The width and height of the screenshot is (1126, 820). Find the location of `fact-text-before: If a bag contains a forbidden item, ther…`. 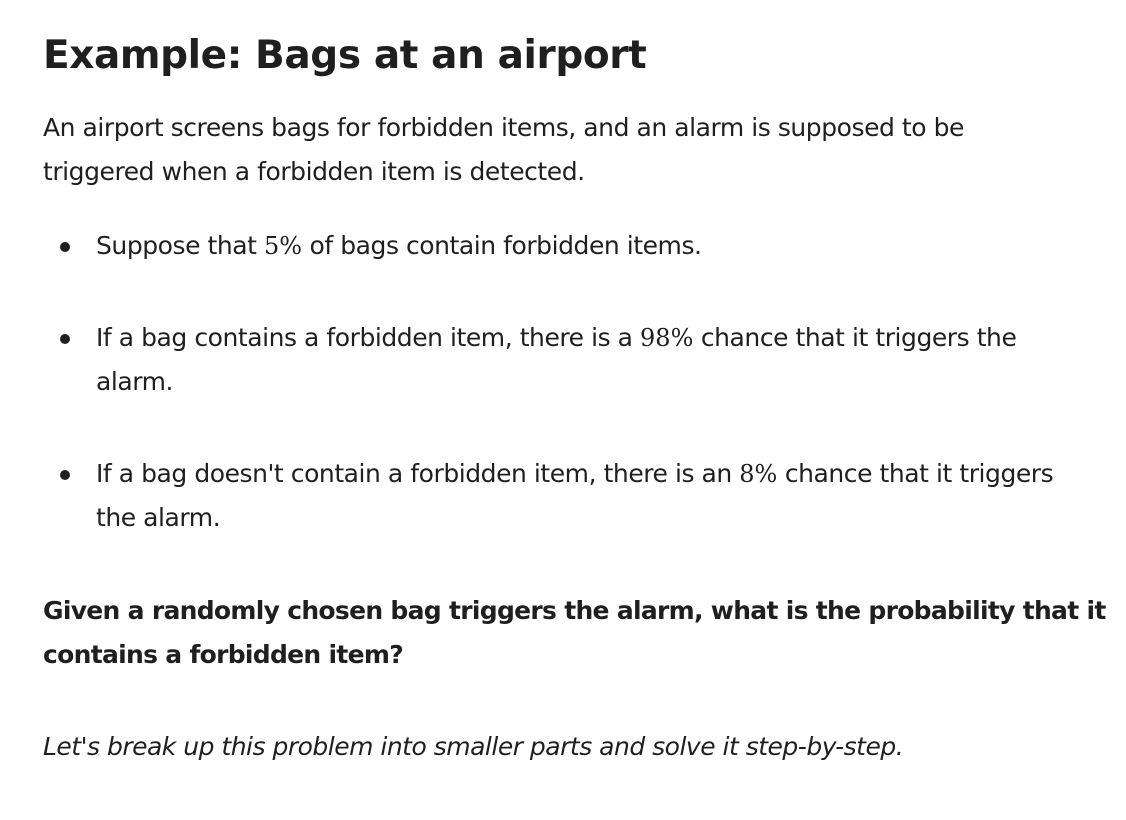

fact-text-before: If a bag contains a forbidden item, ther… is located at coordinates (368, 337).